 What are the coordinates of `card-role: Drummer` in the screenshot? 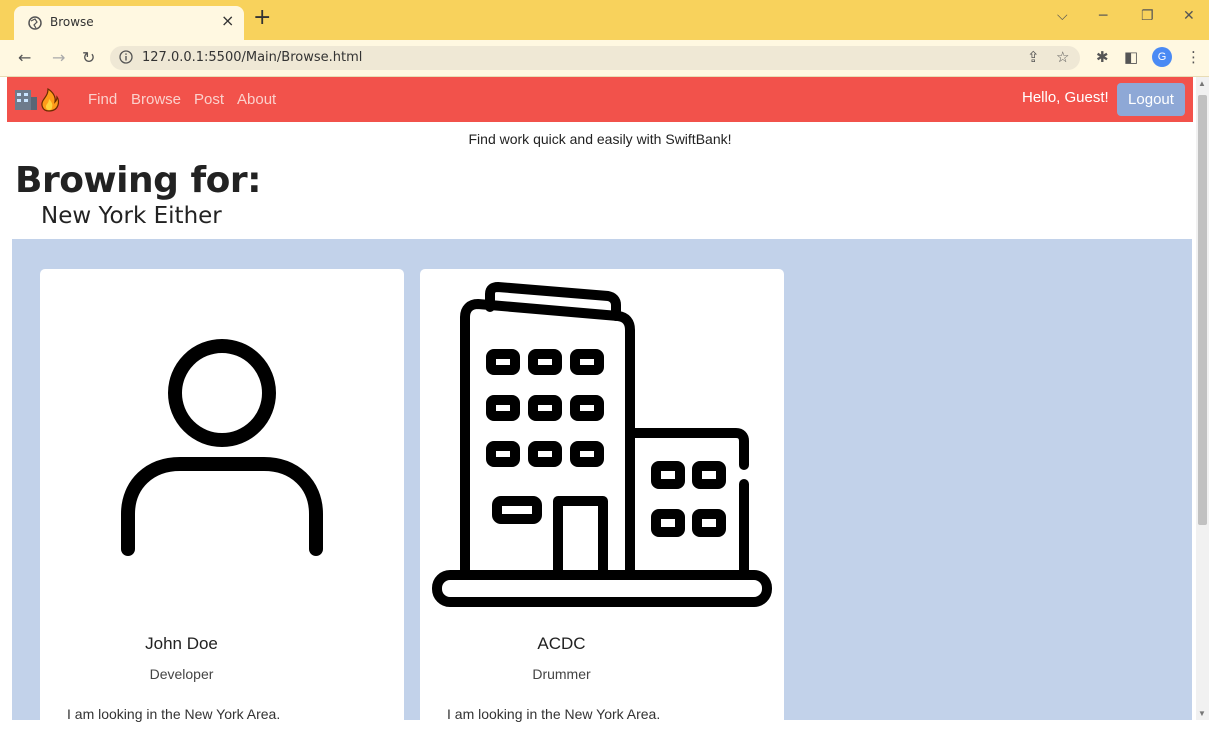 It's located at (561, 674).